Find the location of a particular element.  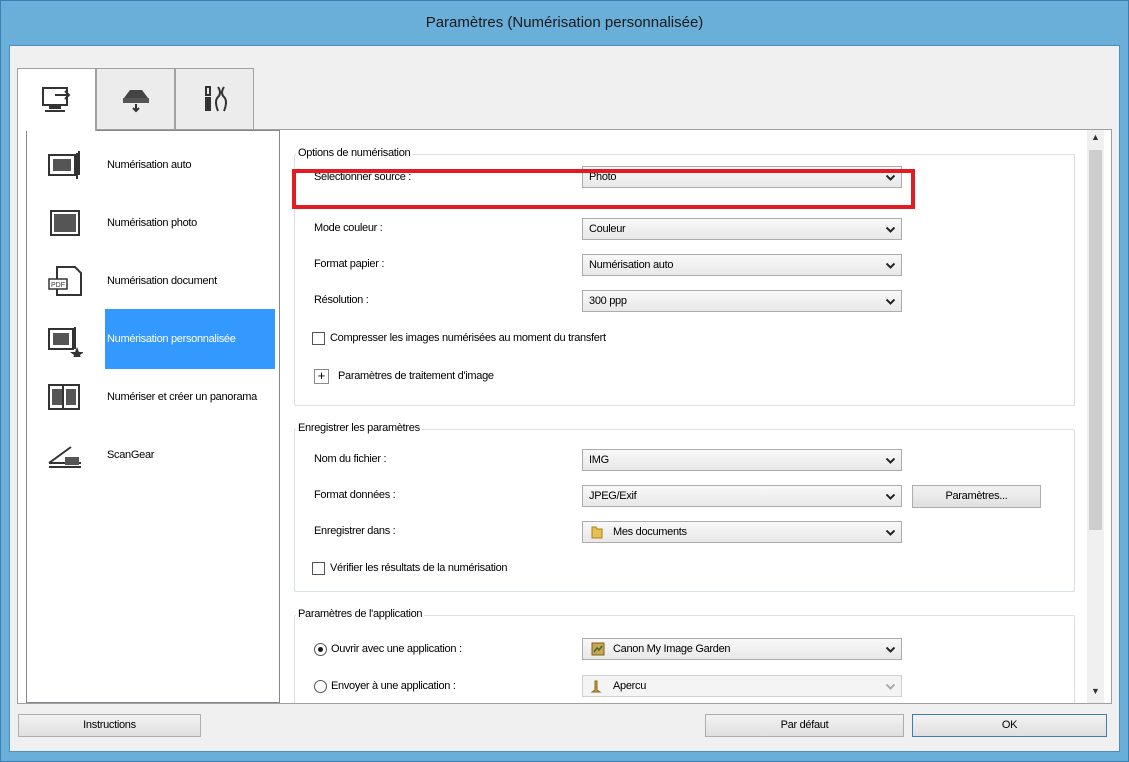

window-title: Paramètres (Numérisation personnalisée) is located at coordinates (564, 22).